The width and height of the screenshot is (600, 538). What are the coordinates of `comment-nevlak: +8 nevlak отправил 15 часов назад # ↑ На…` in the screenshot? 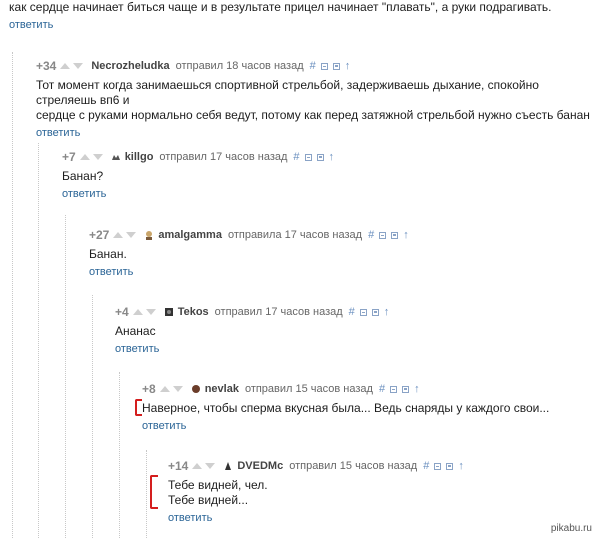 It's located at (345, 407).